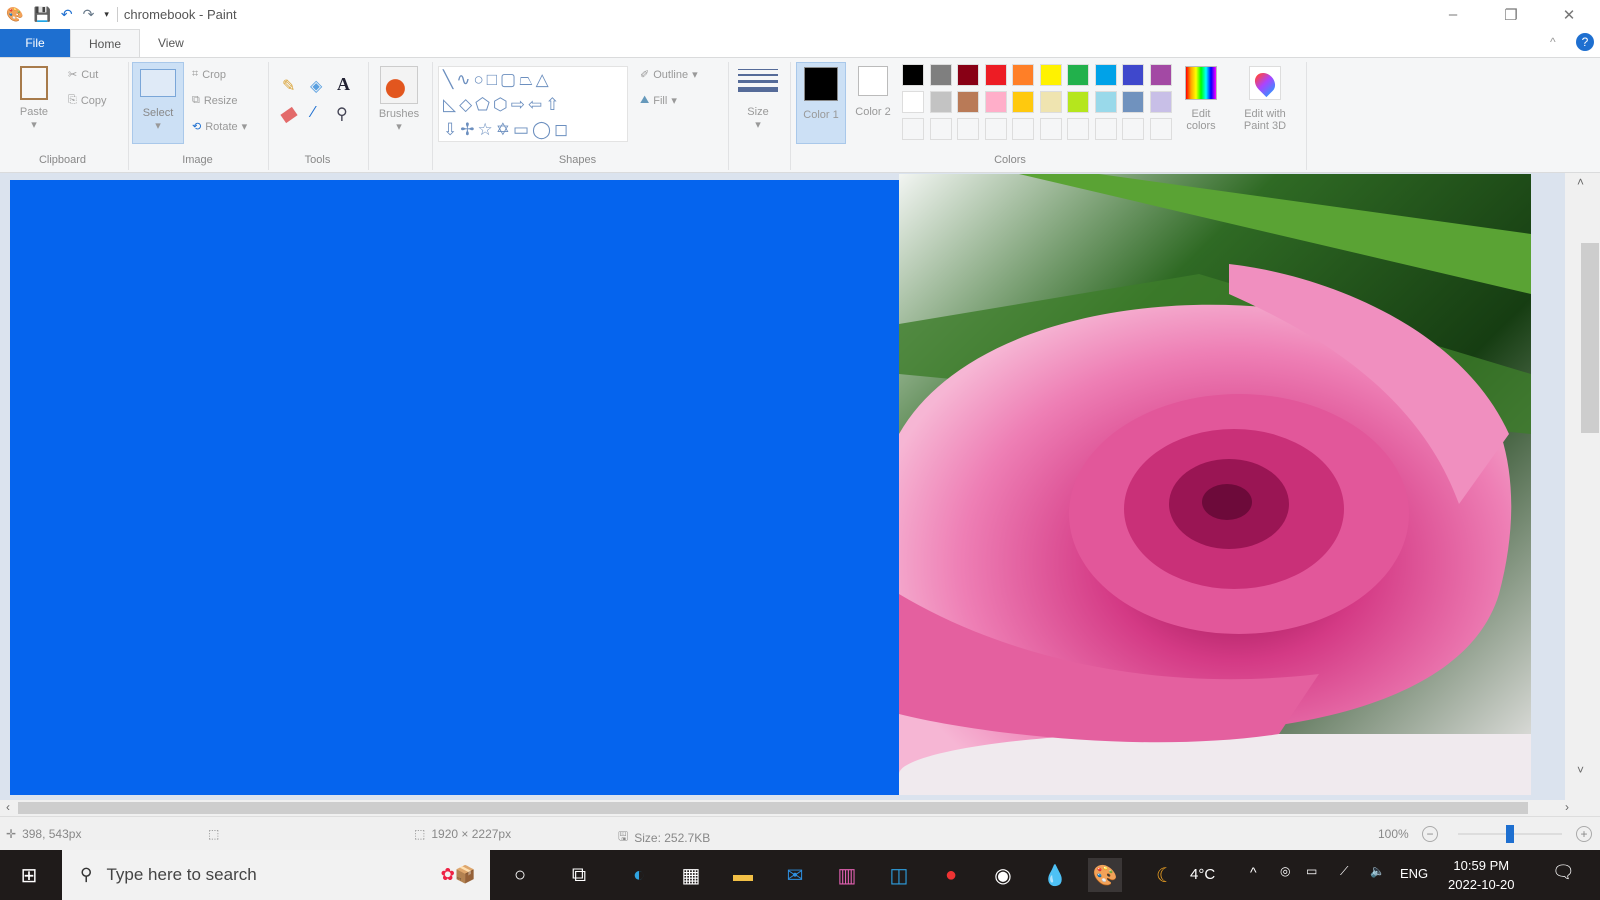  Describe the element at coordinates (316, 86) in the screenshot. I see `fill-bucket-icon: ◈` at that location.